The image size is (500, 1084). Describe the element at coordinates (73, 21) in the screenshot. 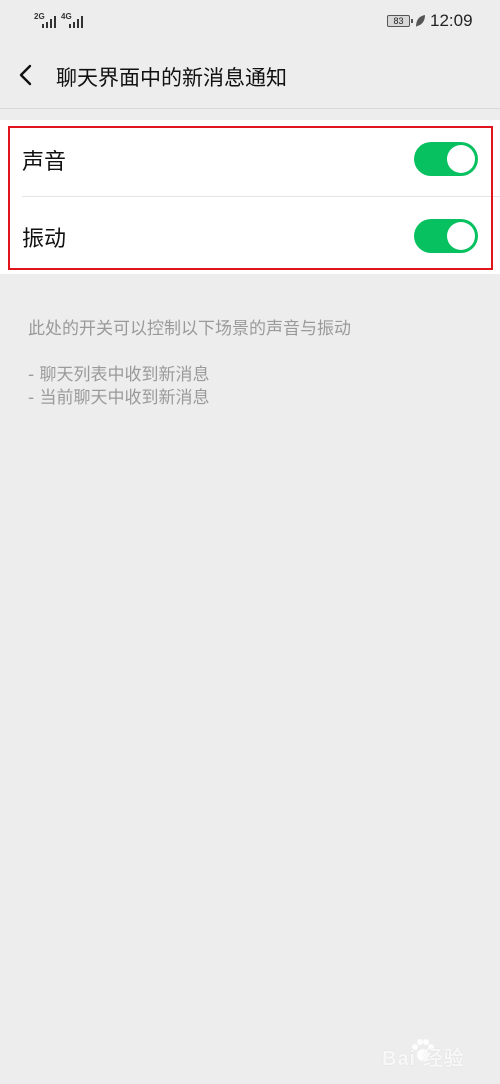

I see `signal-4g-icon: 4G` at that location.